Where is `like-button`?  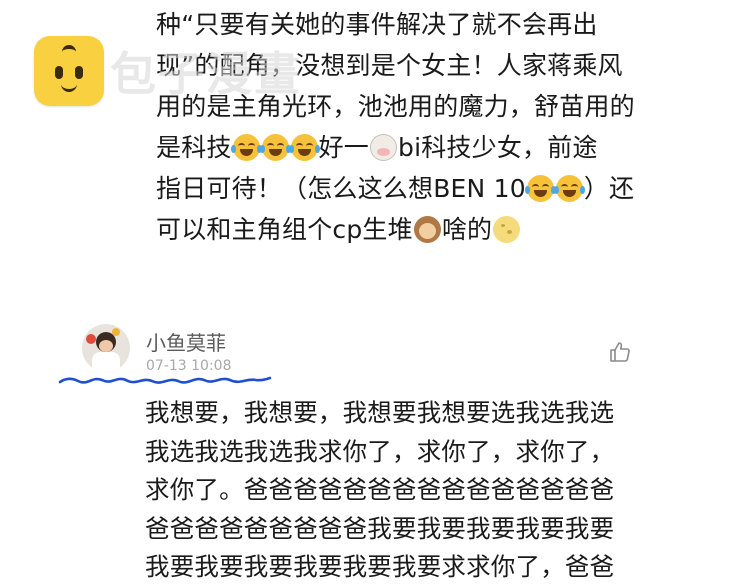
like-button is located at coordinates (620, 352).